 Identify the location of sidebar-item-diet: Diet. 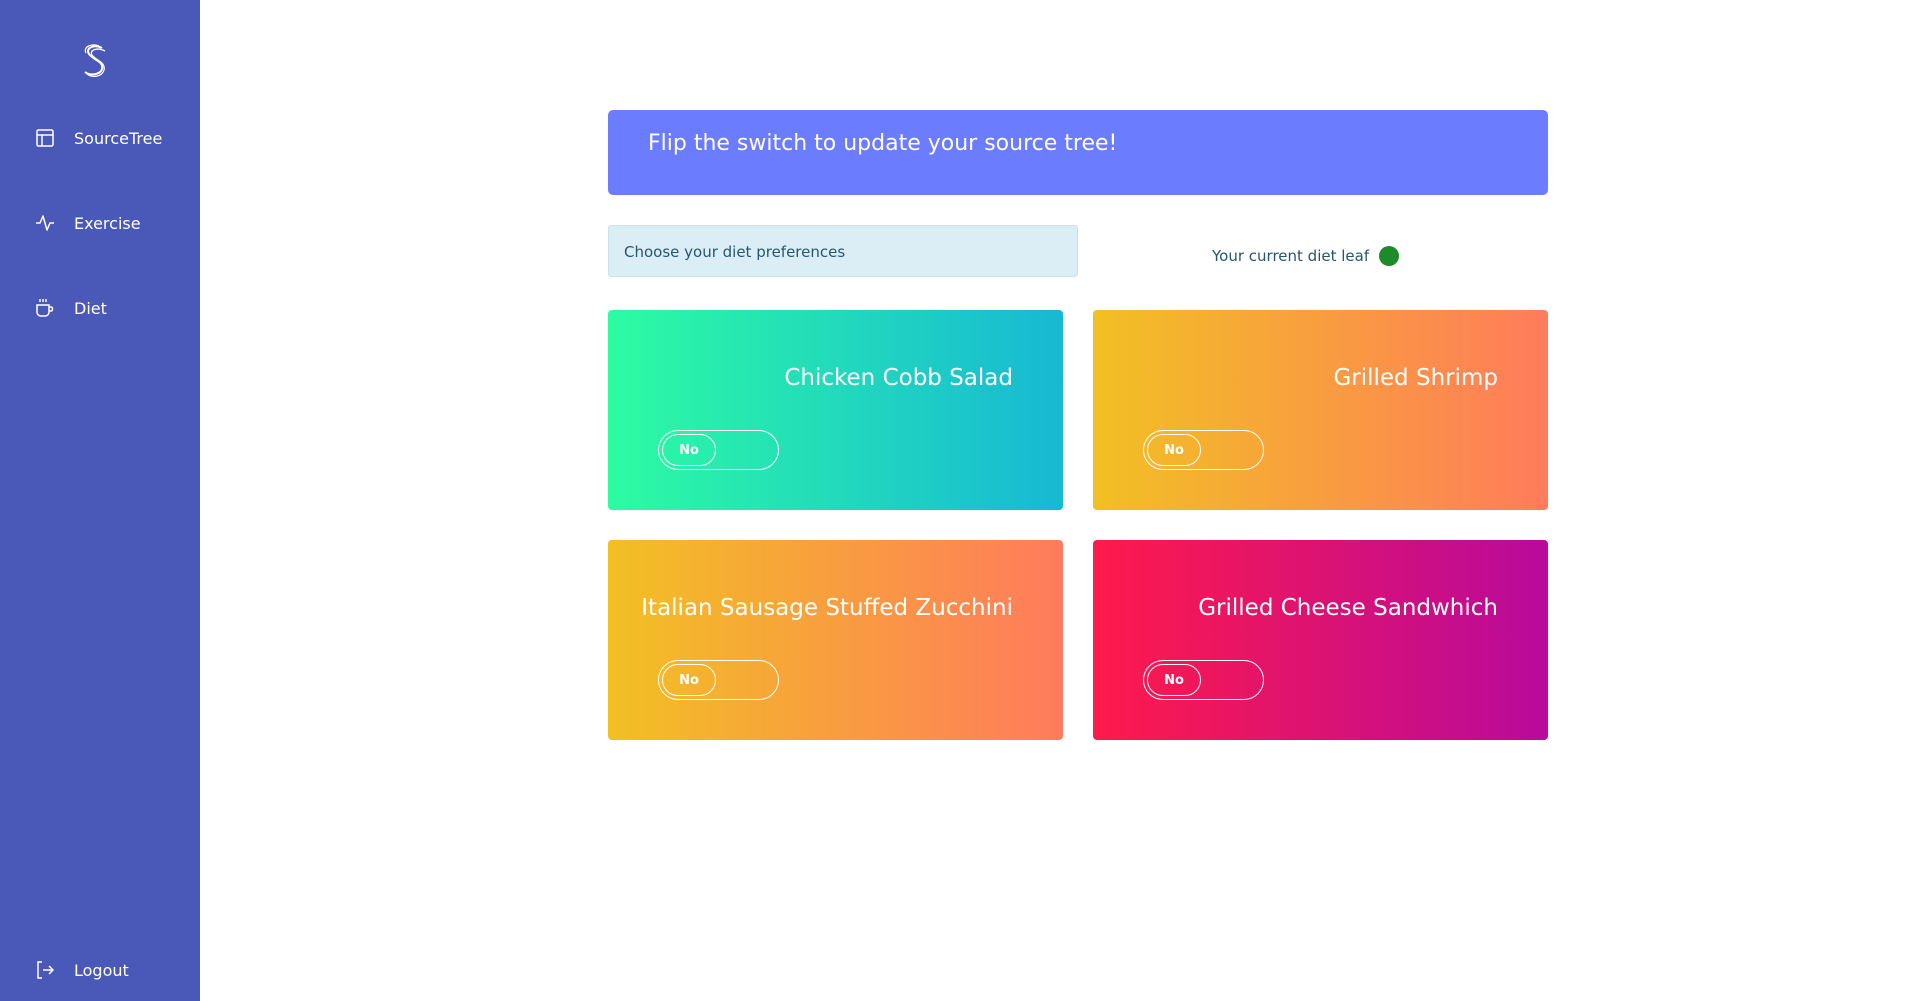
(70, 308).